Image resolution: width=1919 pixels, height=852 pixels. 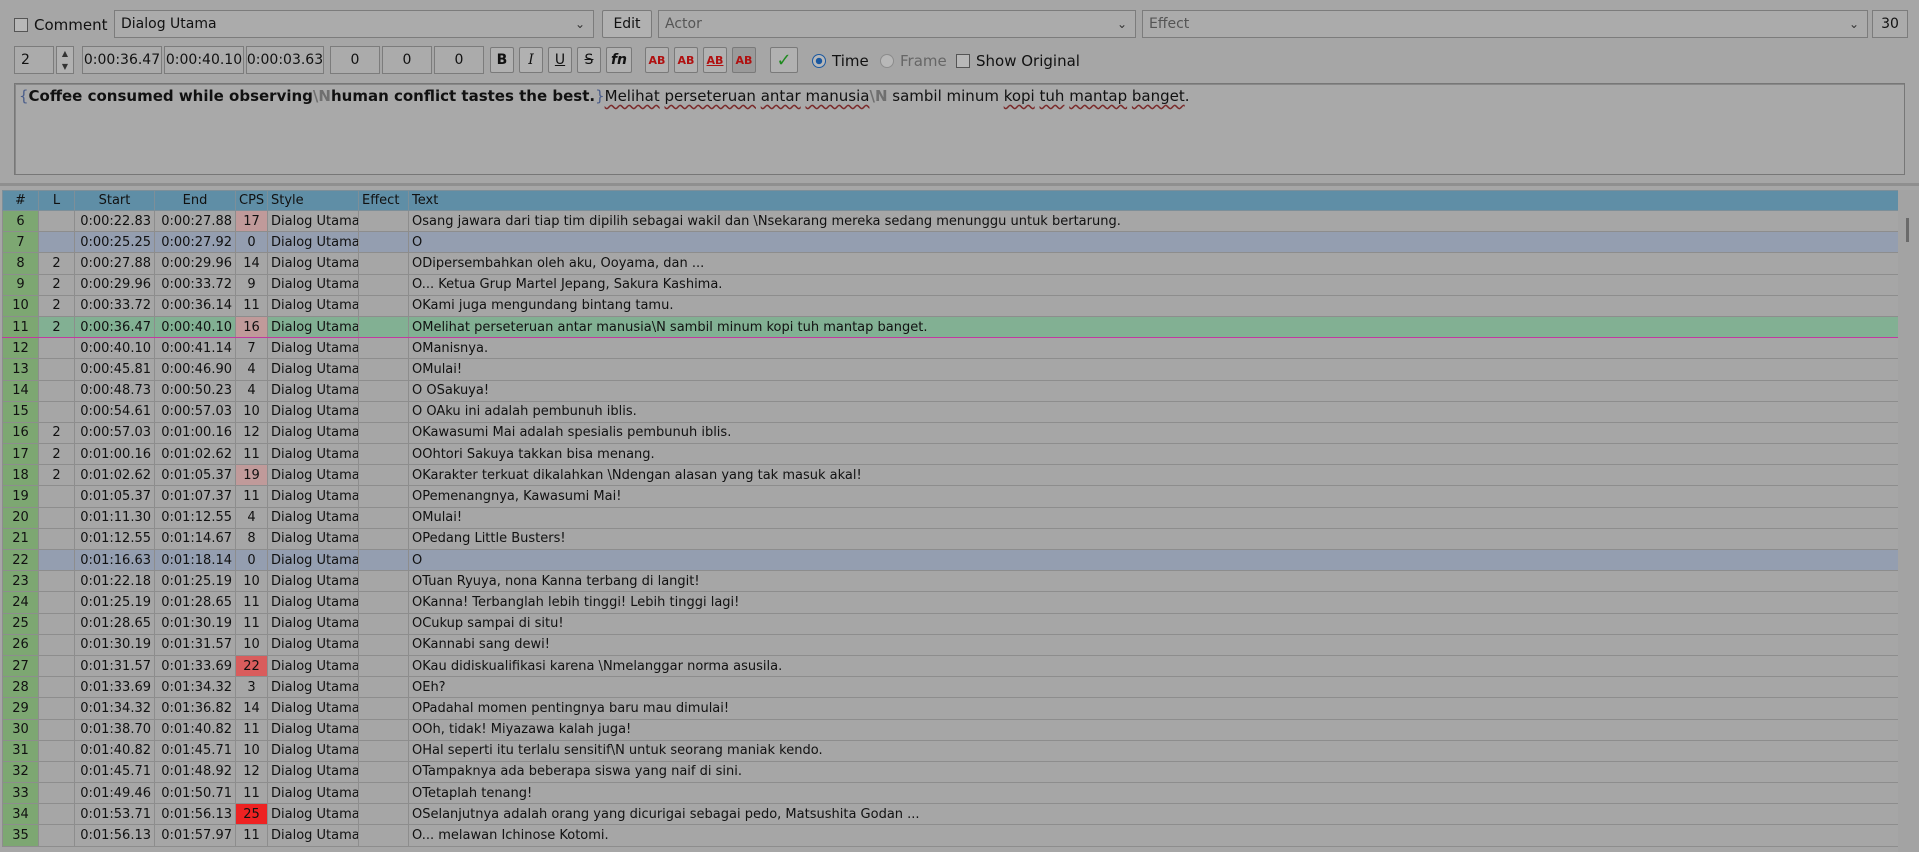 What do you see at coordinates (20, 411) in the screenshot?
I see `cell-number: 15` at bounding box center [20, 411].